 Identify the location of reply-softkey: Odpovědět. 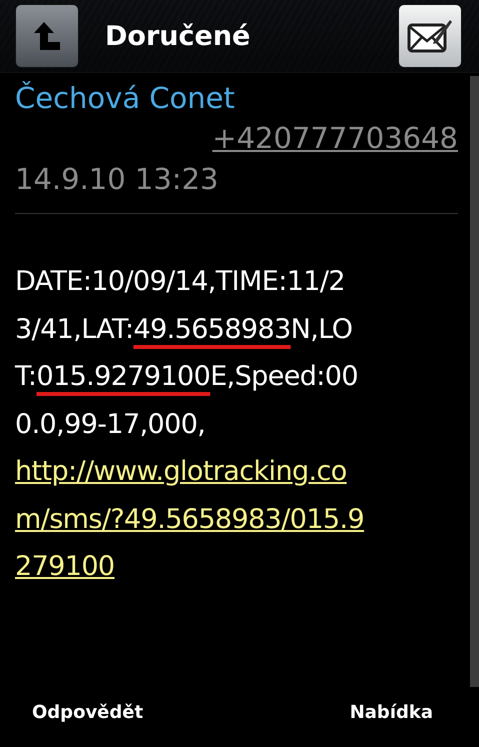
(88, 712).